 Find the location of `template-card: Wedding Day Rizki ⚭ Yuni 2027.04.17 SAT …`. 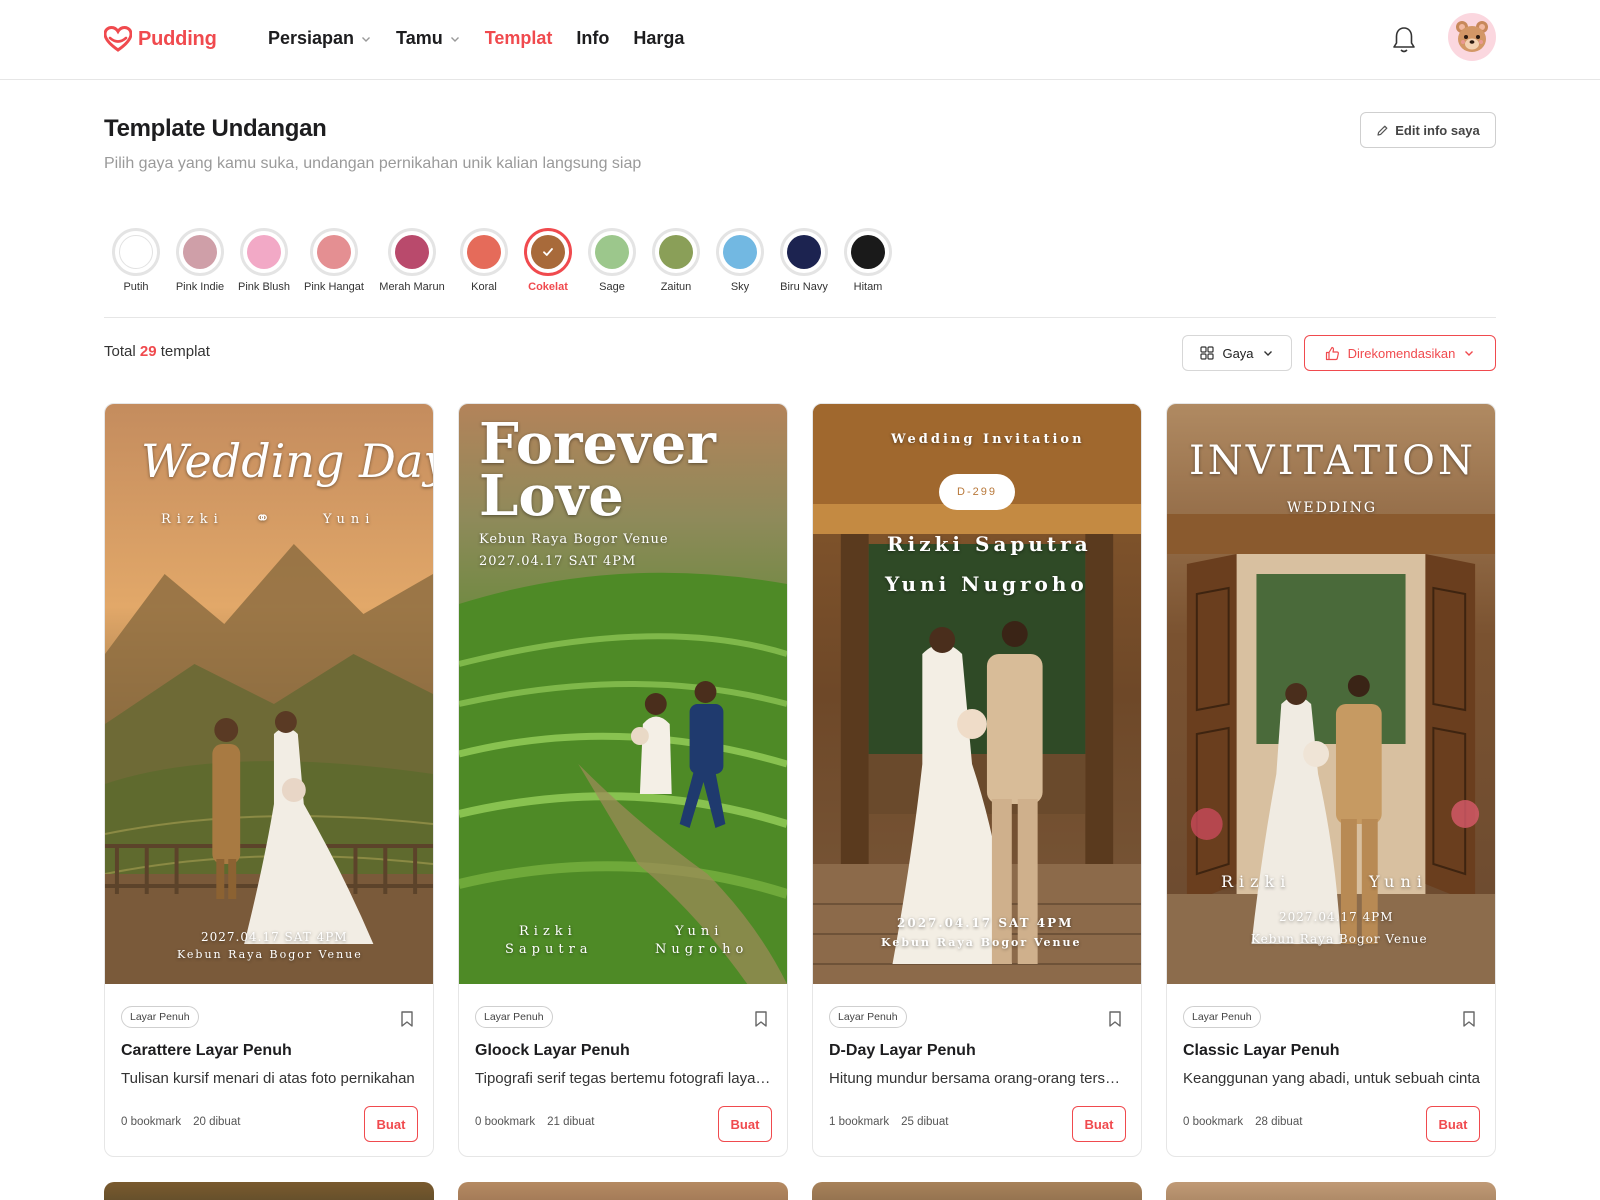

template-card: Wedding Day Rizki ⚭ Yuni 2027.04.17 SAT … is located at coordinates (269, 780).